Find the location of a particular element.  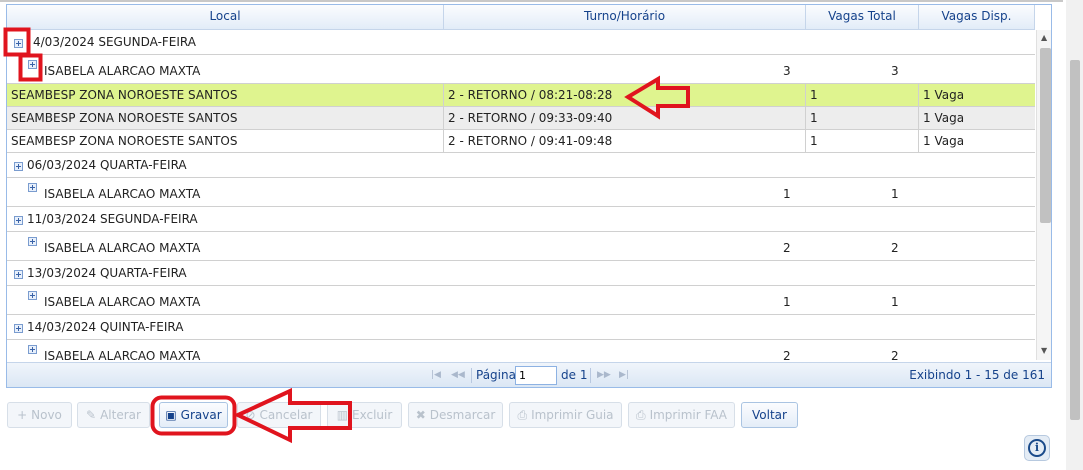

alterar-label: Alterar is located at coordinates (120, 415).